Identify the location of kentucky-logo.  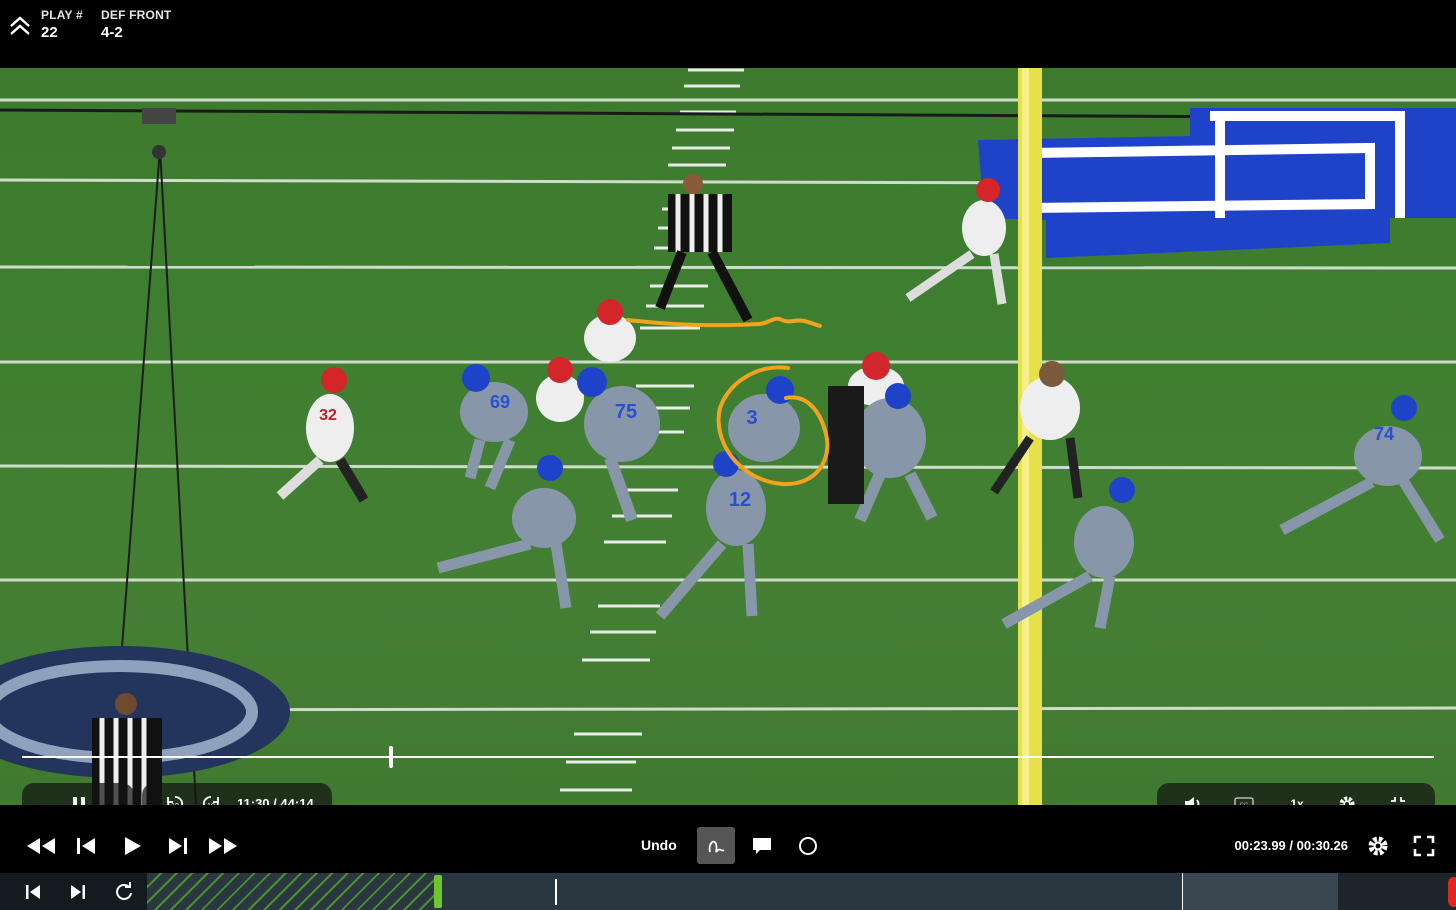
(1217, 183).